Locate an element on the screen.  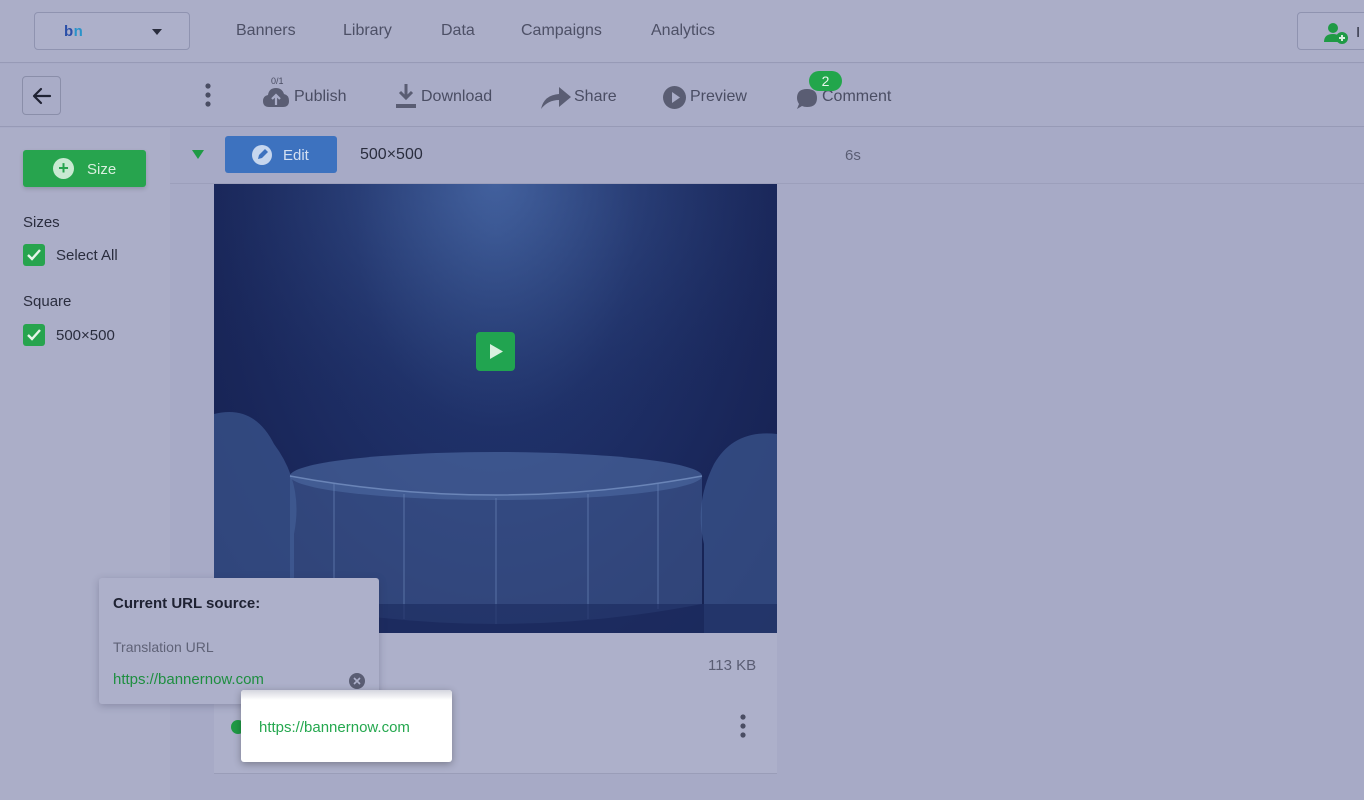
collapse-triangle-icon is located at coordinates (198, 154).